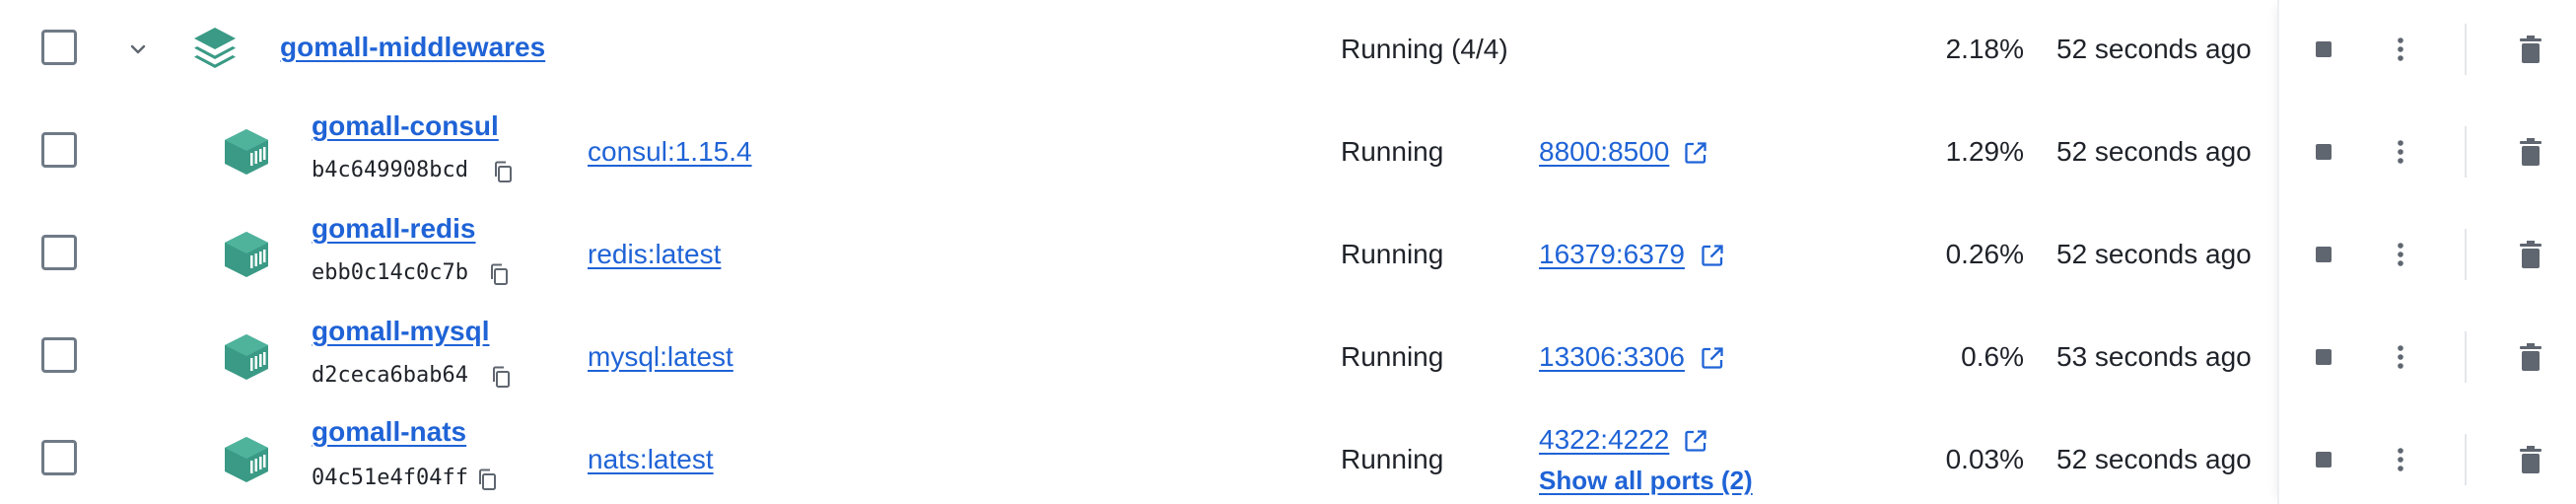  I want to click on image-link: consul:1.15.4, so click(670, 152).